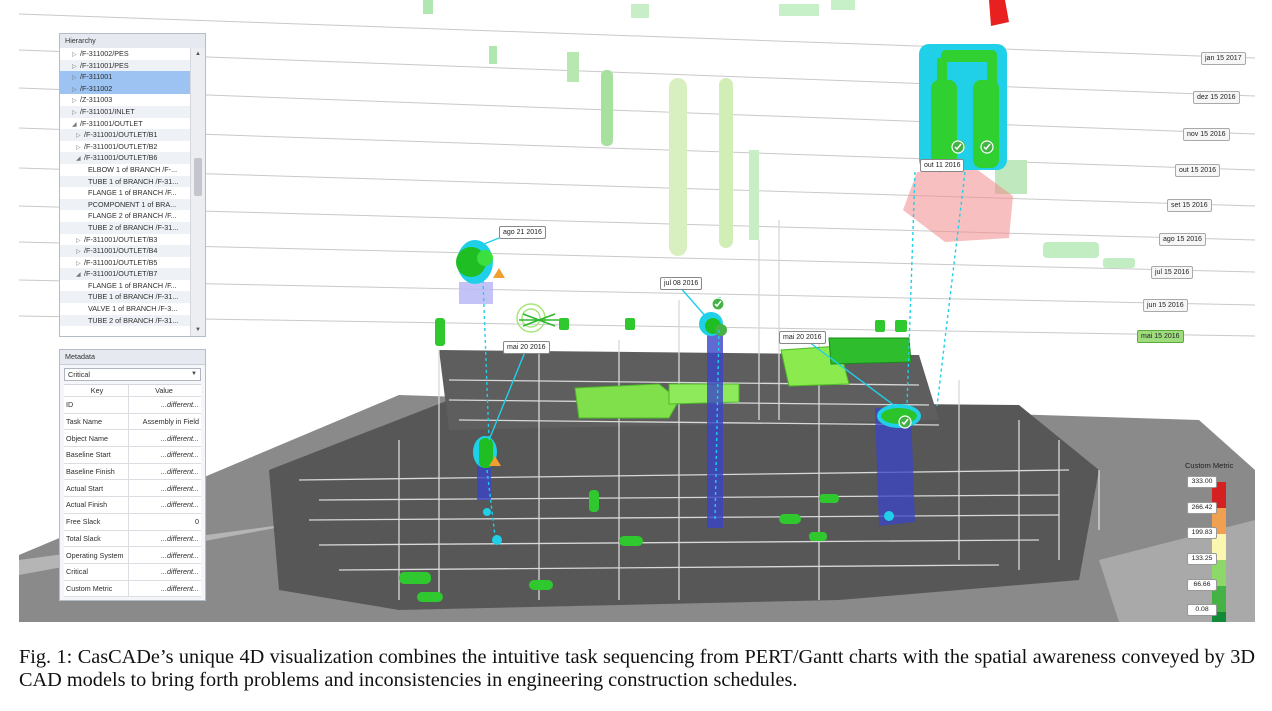 The image size is (1272, 711). What do you see at coordinates (125, 88) in the screenshot?
I see `tree-item: ▷/F-311002` at bounding box center [125, 88].